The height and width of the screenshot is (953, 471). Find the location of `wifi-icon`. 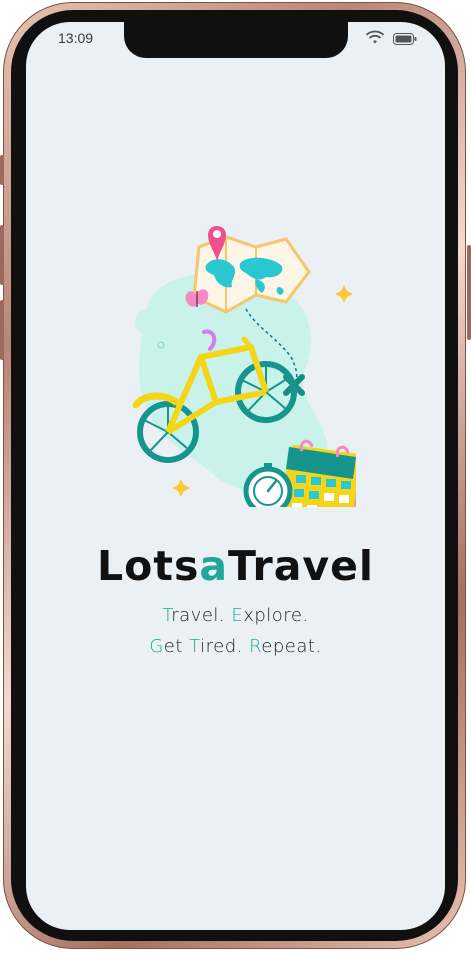

wifi-icon is located at coordinates (375, 39).